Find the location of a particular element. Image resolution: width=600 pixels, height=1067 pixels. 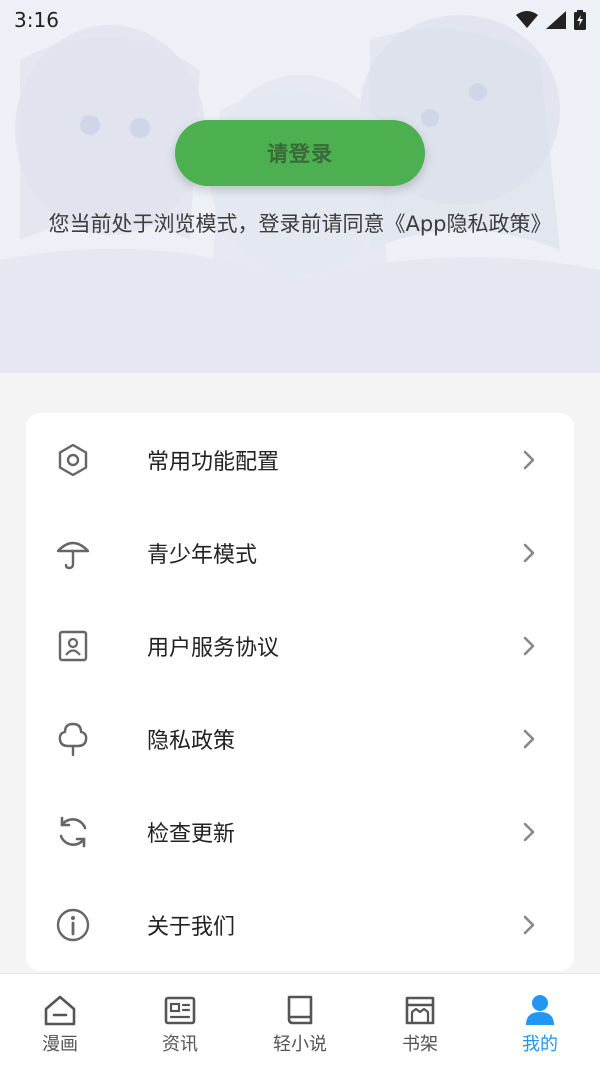

home-icon is located at coordinates (60, 1010).